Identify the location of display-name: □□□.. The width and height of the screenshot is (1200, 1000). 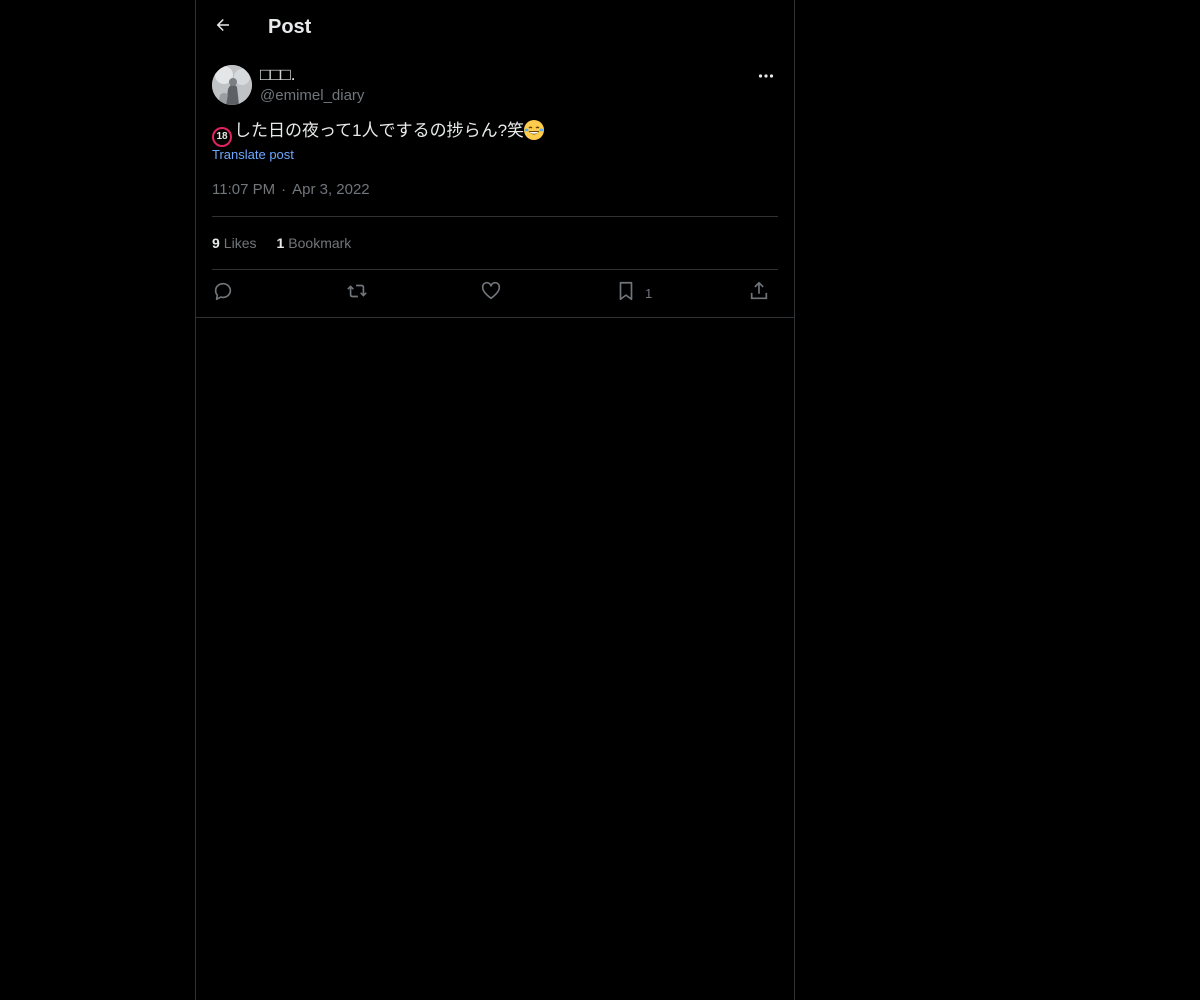
(278, 75).